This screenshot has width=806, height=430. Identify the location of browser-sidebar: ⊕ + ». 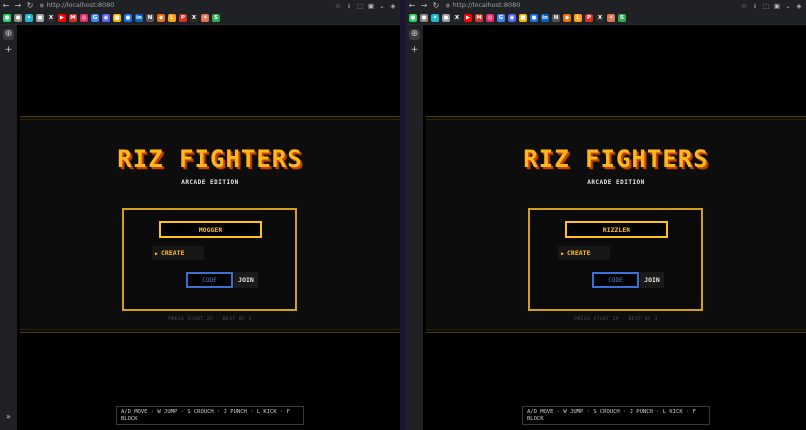
(8, 227).